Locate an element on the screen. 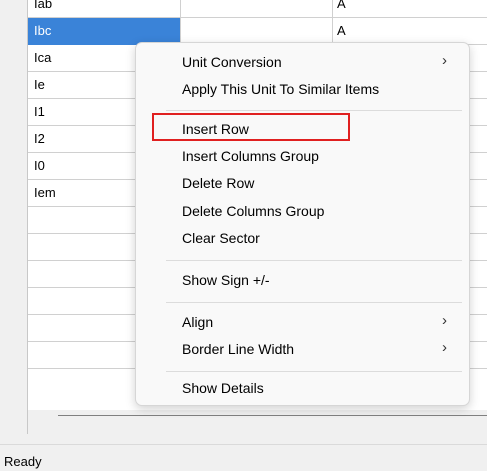 The height and width of the screenshot is (471, 487). menu-item-insert-row: Insert Row is located at coordinates (302, 129).